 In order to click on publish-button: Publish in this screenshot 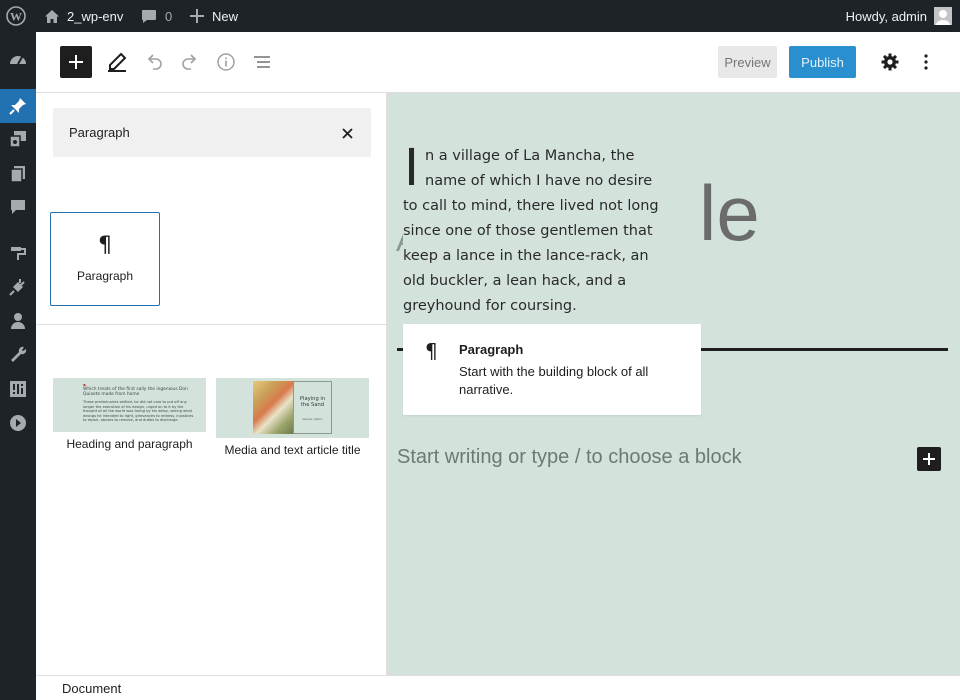, I will do `click(822, 62)`.